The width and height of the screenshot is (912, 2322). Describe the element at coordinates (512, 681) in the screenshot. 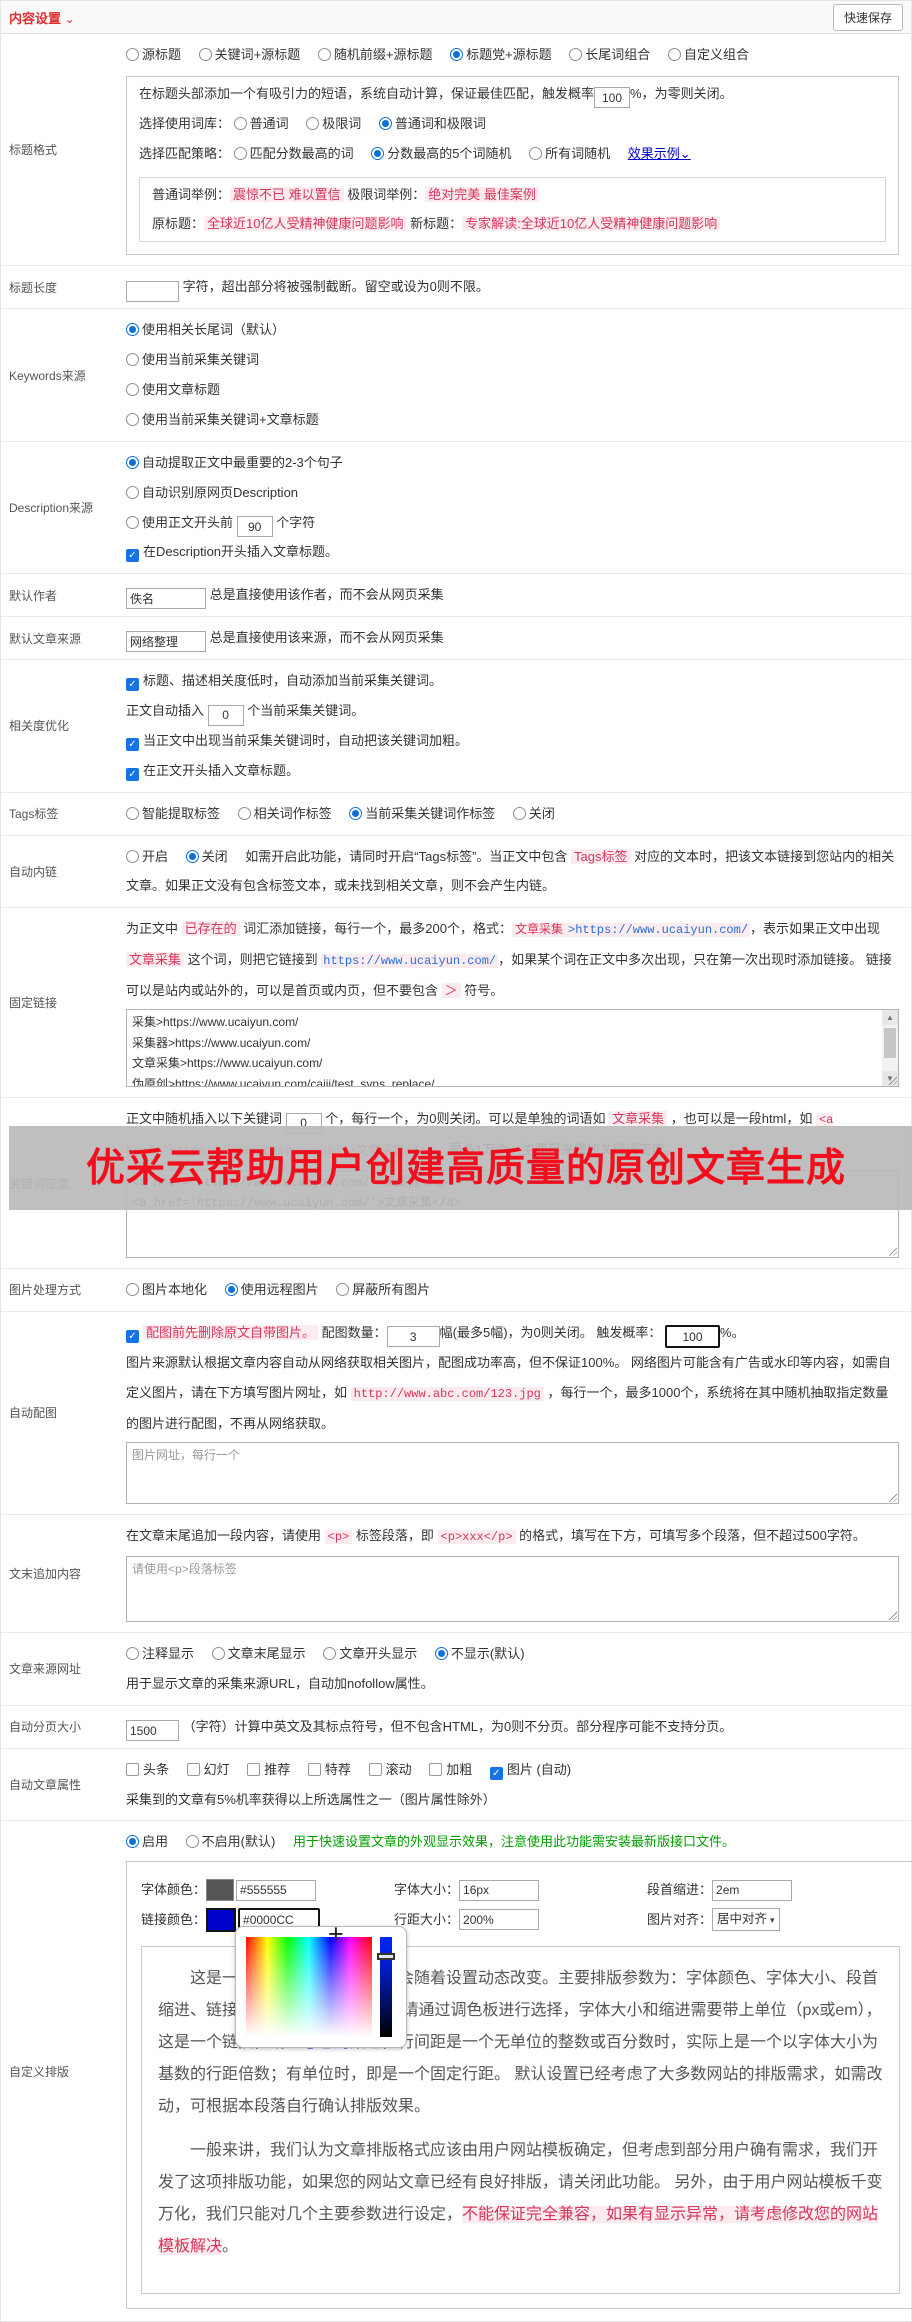

I see `check-add-keywords: 标题、描述相关度低时，自动添加当前采集关键词。` at that location.